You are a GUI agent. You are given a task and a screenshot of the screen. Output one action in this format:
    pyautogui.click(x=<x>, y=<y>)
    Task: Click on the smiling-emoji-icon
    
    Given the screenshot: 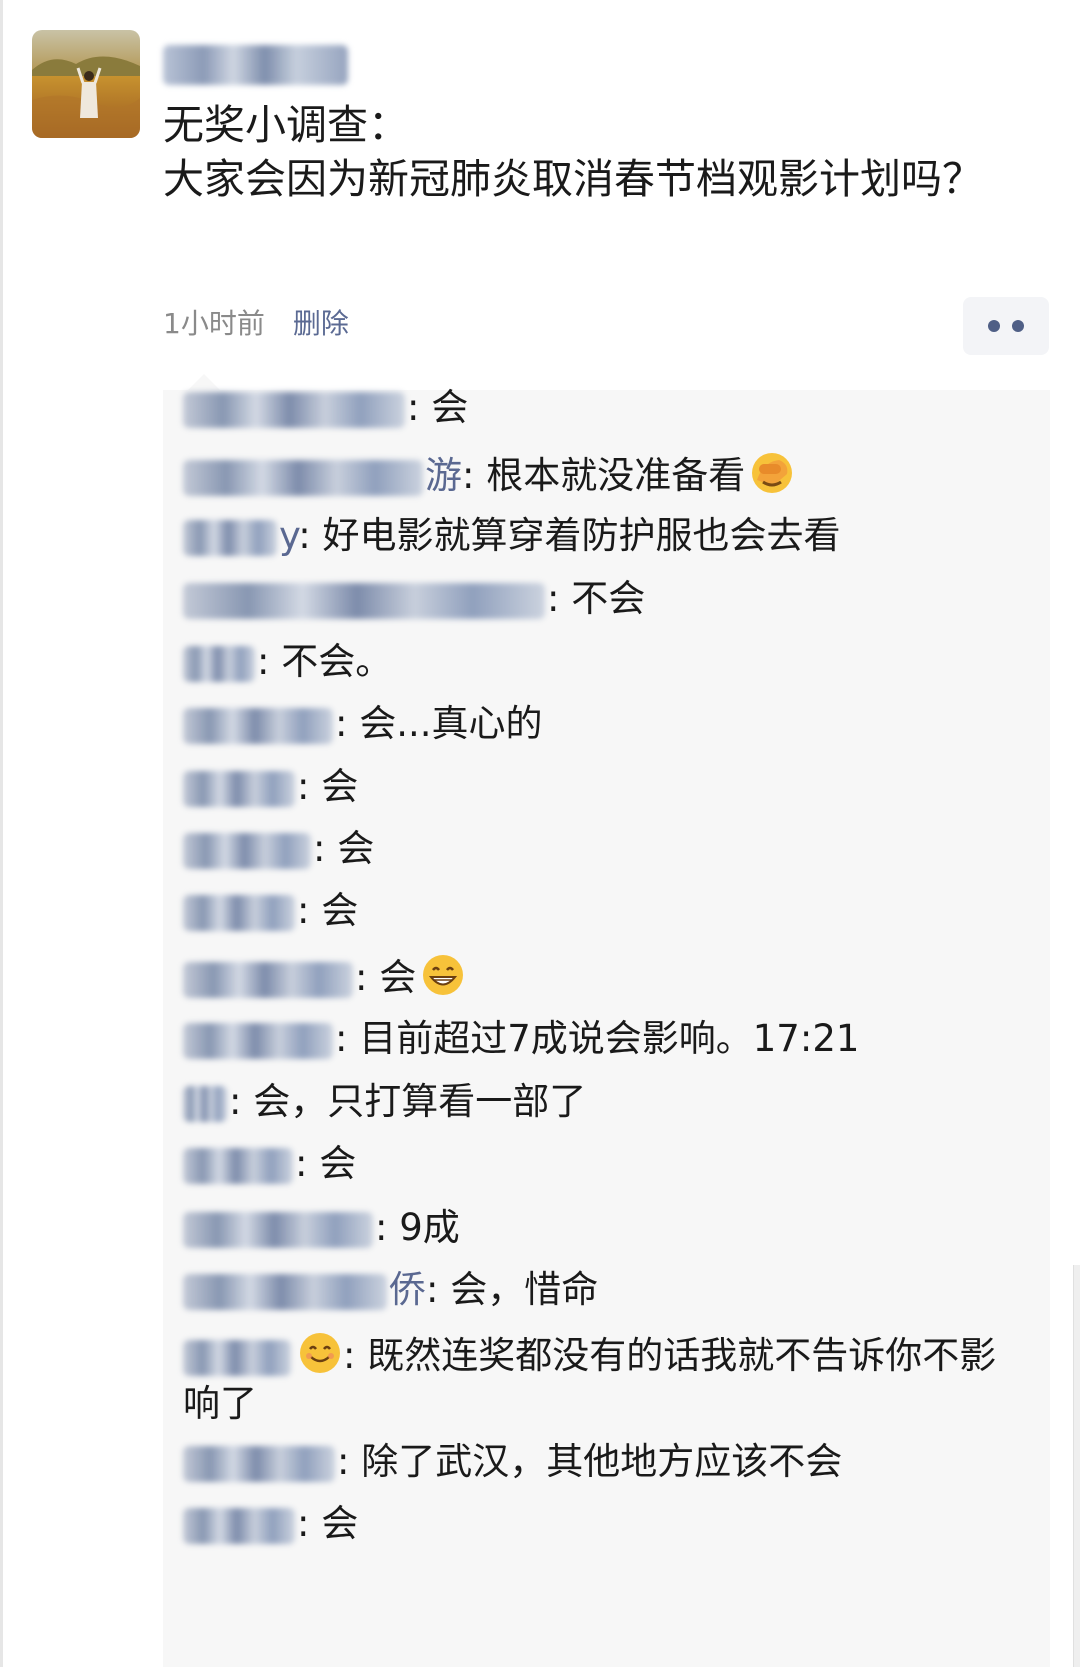 What is the action you would take?
    pyautogui.click(x=320, y=1353)
    